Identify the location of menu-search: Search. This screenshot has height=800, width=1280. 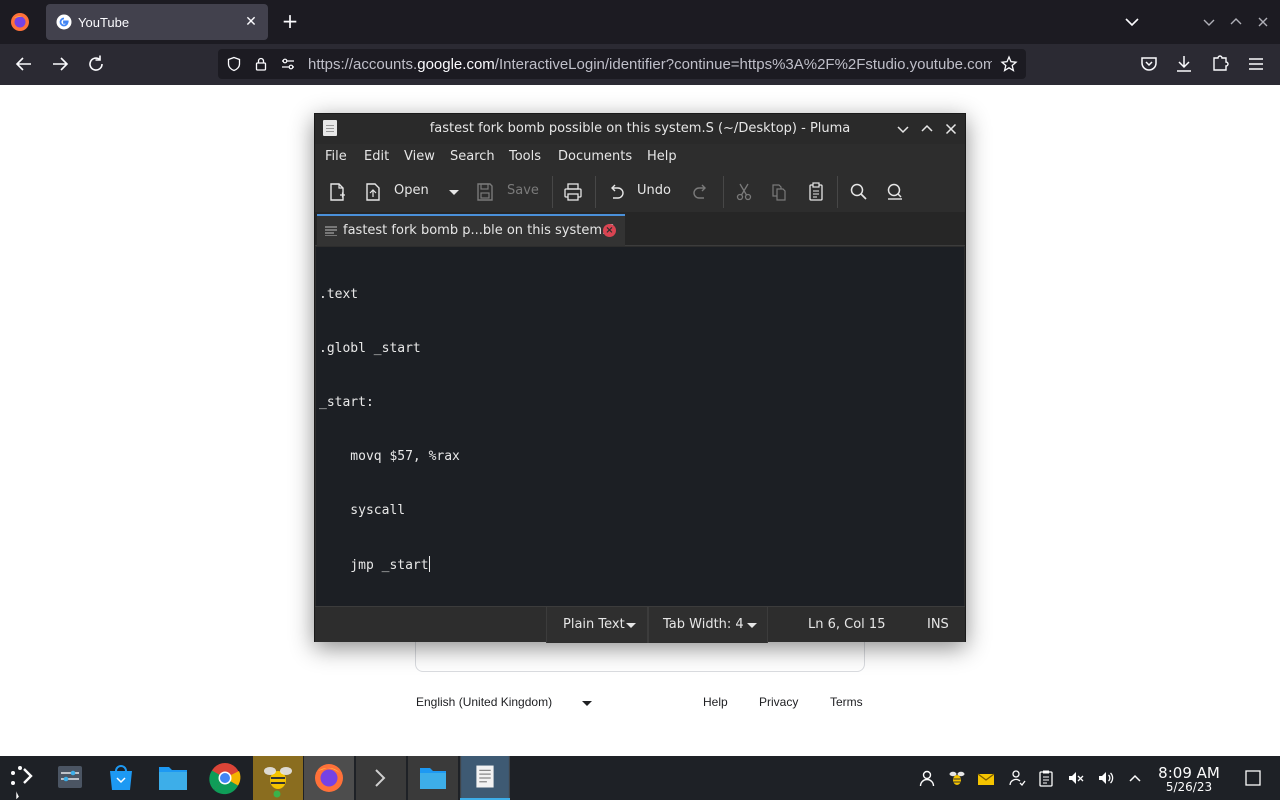
(472, 156).